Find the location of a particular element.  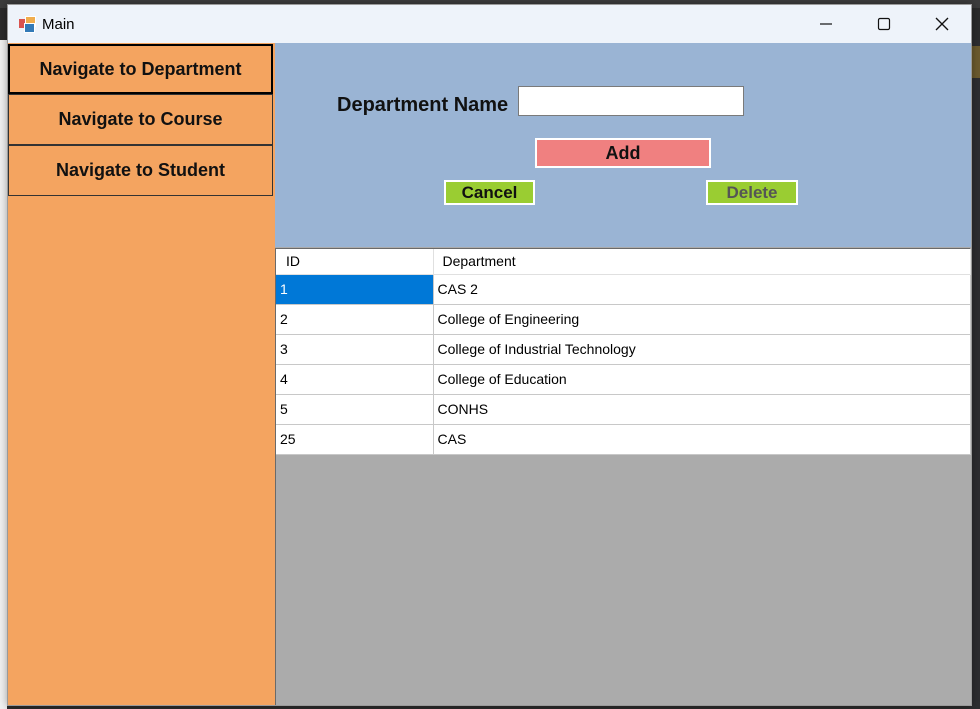

maximize-icon is located at coordinates (884, 24).